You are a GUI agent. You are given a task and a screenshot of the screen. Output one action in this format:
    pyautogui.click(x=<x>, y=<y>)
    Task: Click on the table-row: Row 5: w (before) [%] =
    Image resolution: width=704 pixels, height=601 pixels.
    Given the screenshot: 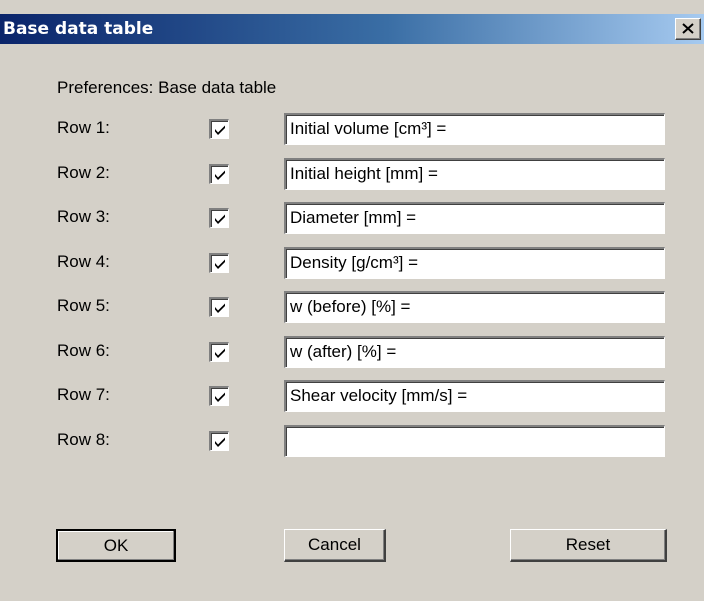 What is the action you would take?
    pyautogui.click(x=352, y=306)
    